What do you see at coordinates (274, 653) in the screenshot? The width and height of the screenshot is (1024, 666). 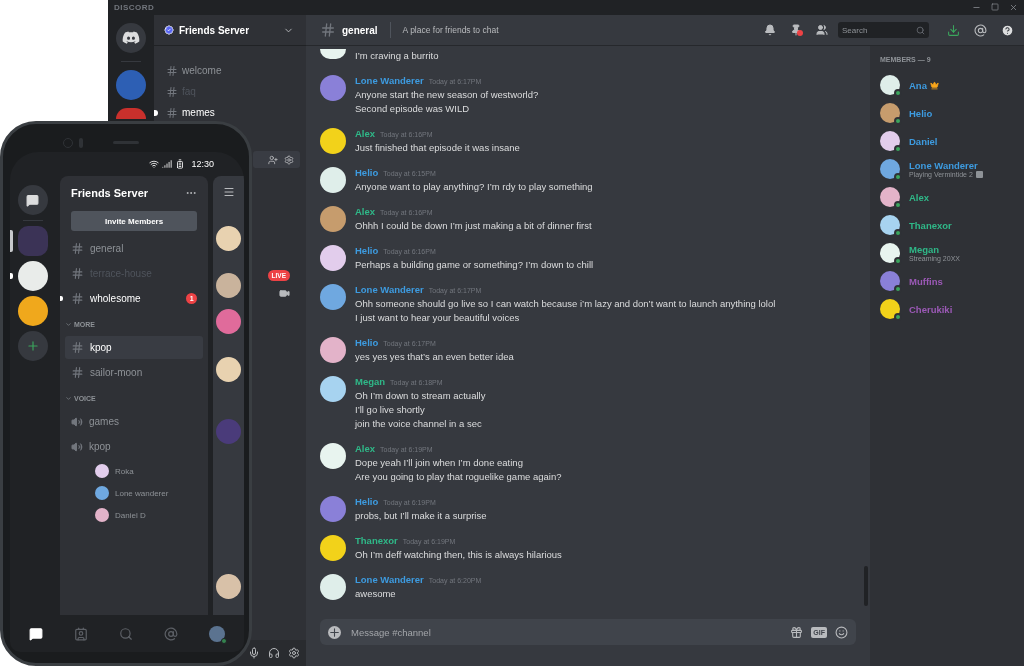 I see `headphones-icon` at bounding box center [274, 653].